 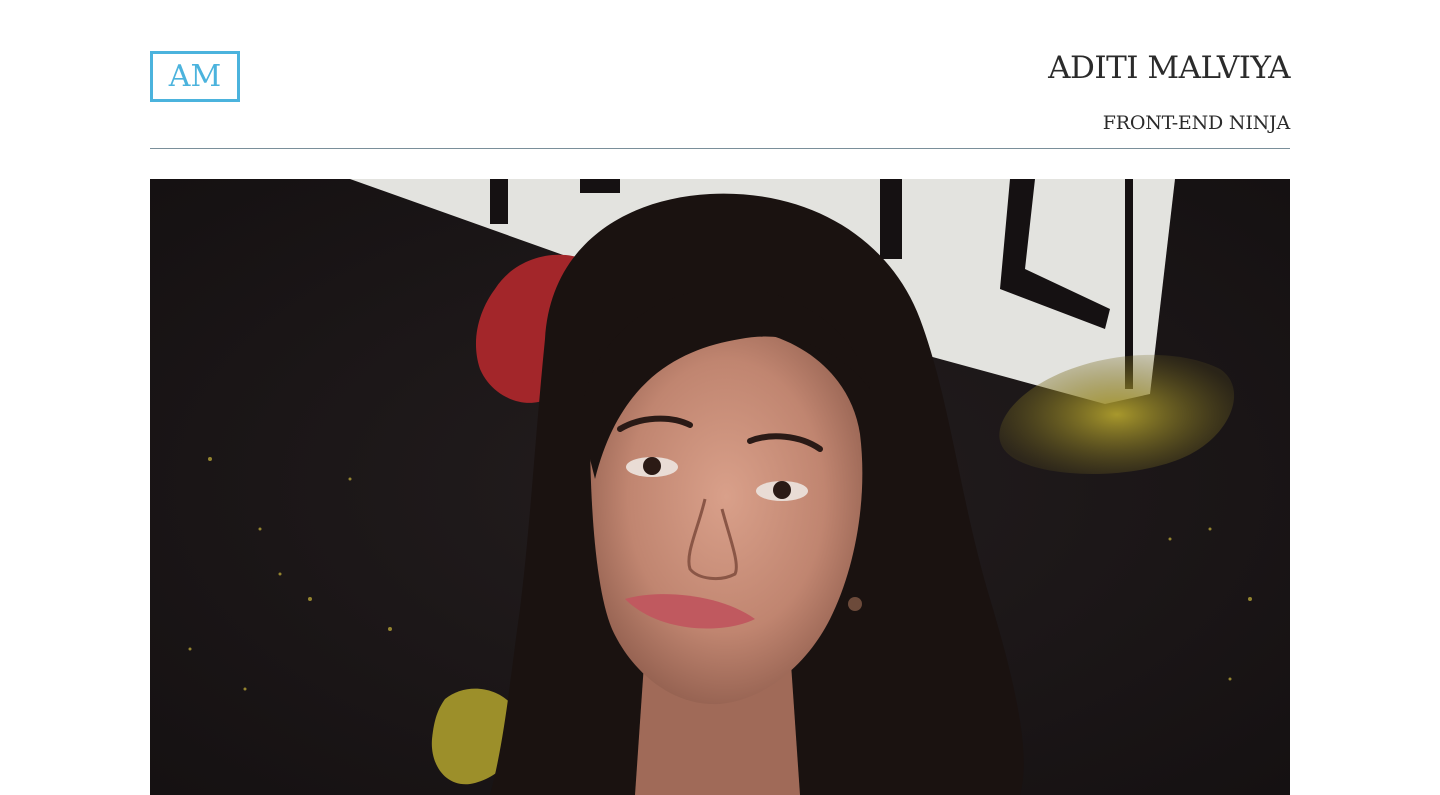 What do you see at coordinates (1196, 123) in the screenshot?
I see `site-subtitle: FRONT-END NINJA` at bounding box center [1196, 123].